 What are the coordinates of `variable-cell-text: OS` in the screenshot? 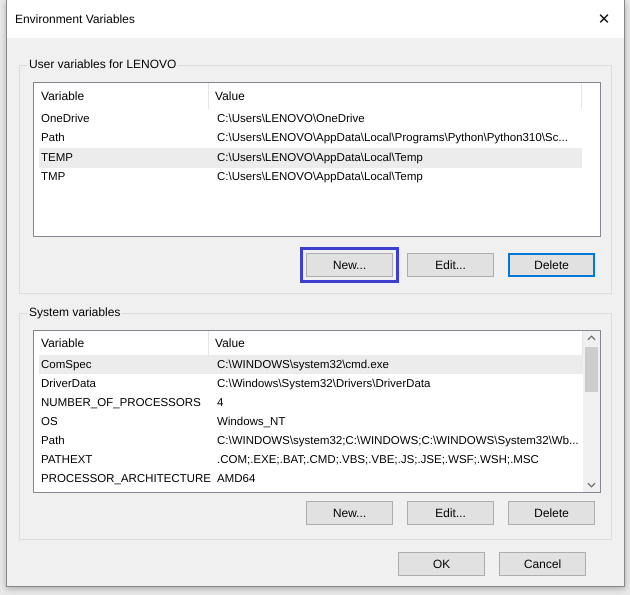 It's located at (49, 422).